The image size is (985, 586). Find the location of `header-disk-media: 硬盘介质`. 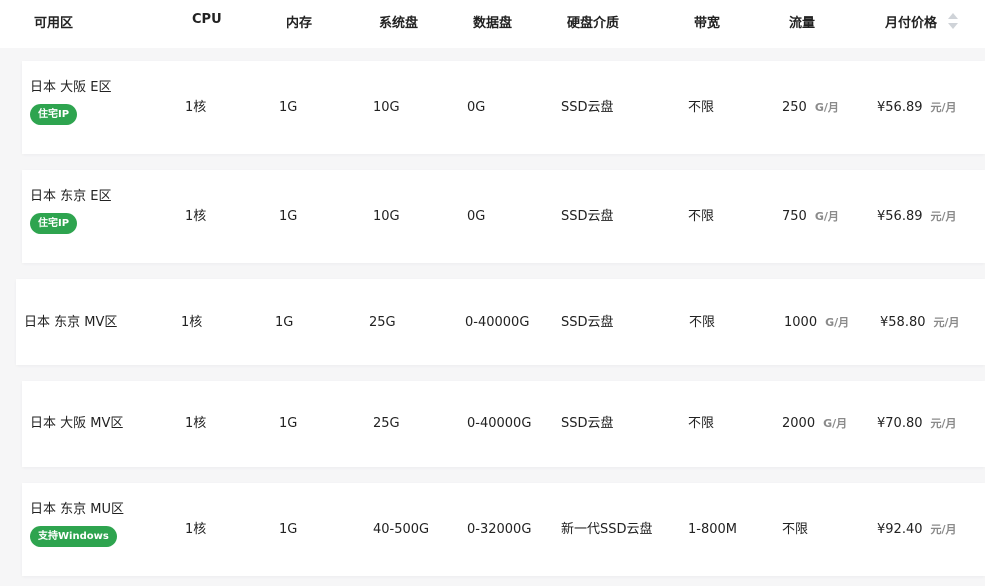

header-disk-media: 硬盘介质 is located at coordinates (593, 23).